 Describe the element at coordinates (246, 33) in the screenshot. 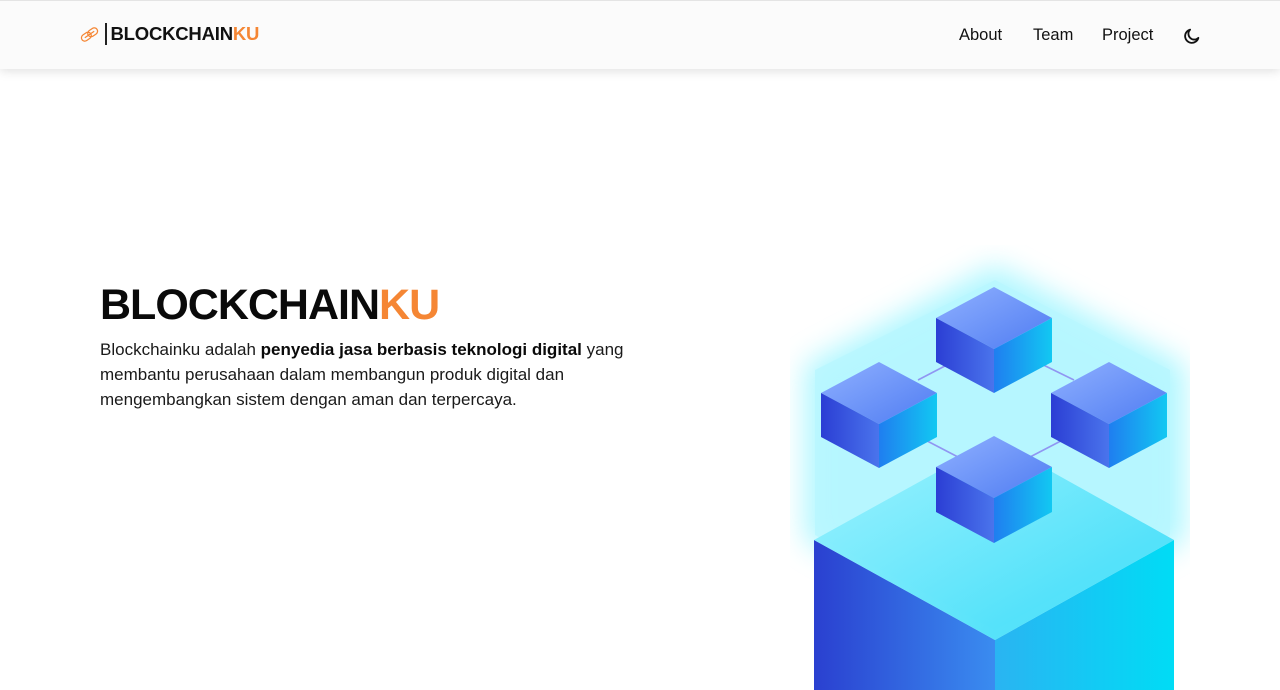

I see `brand-name-accent: KU` at that location.